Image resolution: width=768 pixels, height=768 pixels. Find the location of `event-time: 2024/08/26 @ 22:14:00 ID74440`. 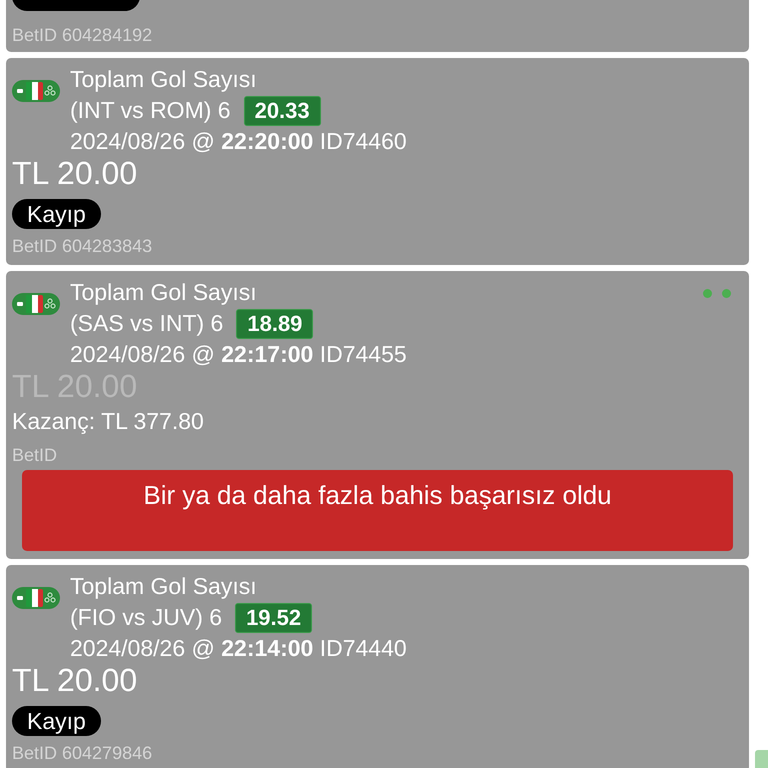

event-time: 2024/08/26 @ 22:14:00 ID74440 is located at coordinates (238, 648).